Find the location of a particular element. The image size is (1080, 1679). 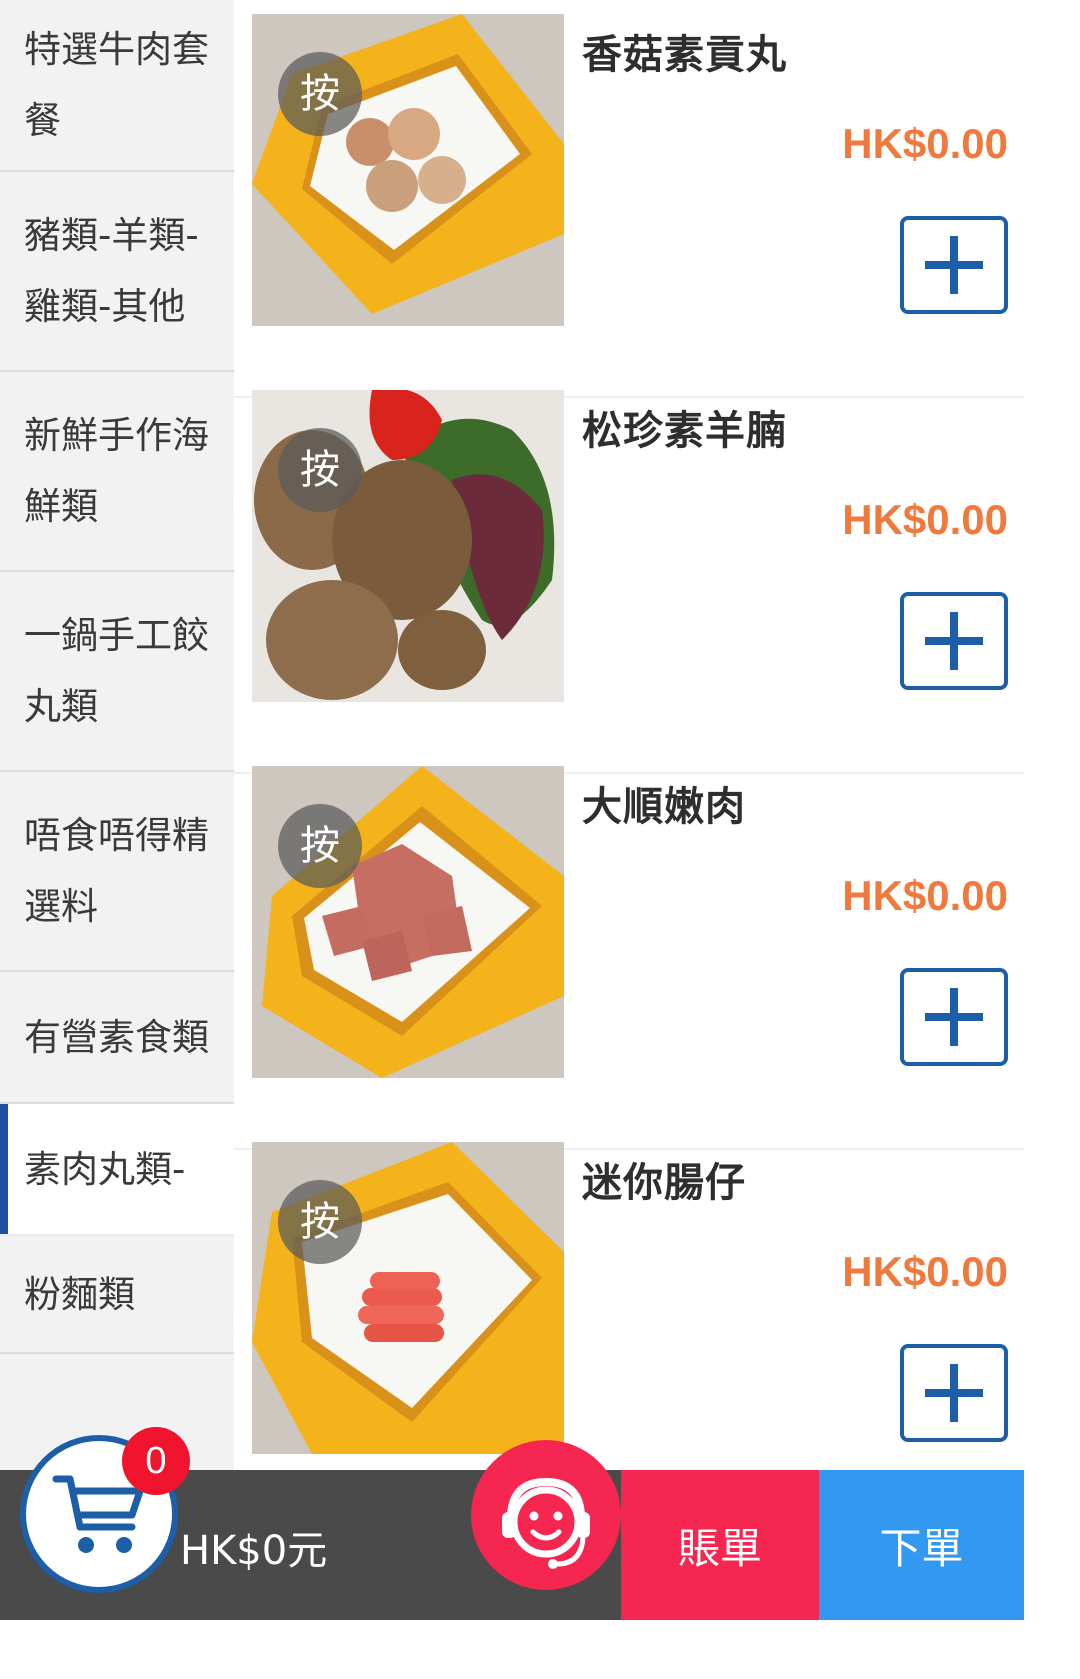

sidebar-item-selected: 唔食唔得精 選料 is located at coordinates (117, 872).